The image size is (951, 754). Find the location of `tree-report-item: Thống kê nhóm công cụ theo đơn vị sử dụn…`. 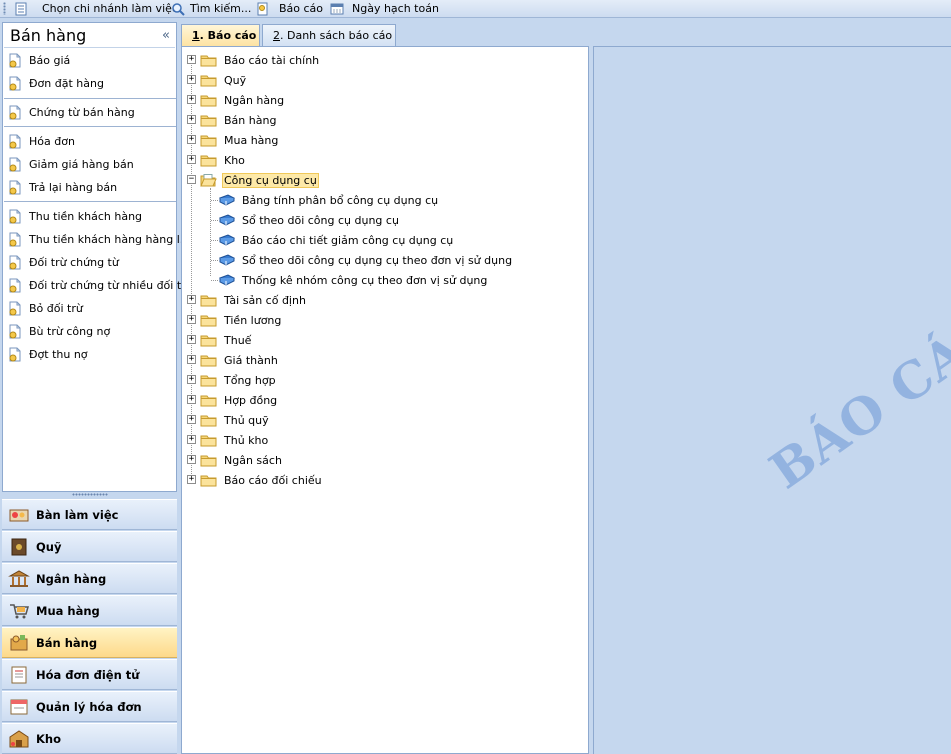

tree-report-item: Thống kê nhóm công cụ theo đơn vị sử dụn… is located at coordinates (354, 280).